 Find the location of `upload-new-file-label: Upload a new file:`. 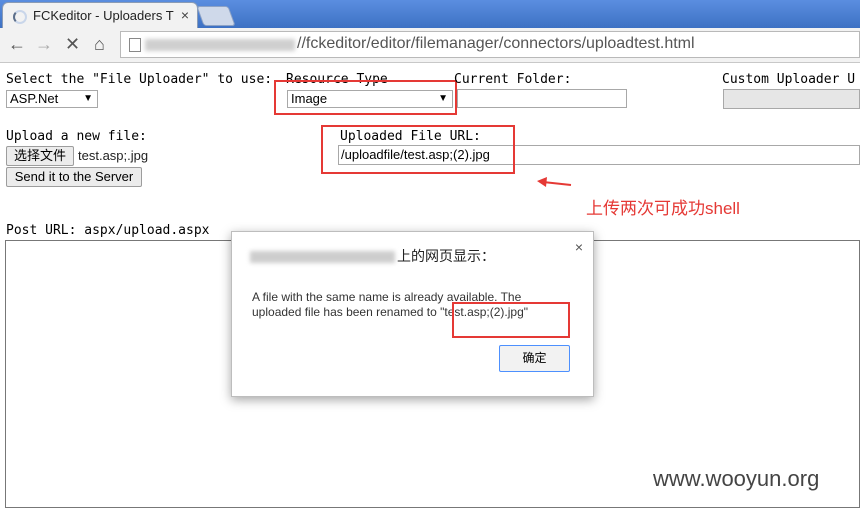

upload-new-file-label: Upload a new file: is located at coordinates (76, 136).